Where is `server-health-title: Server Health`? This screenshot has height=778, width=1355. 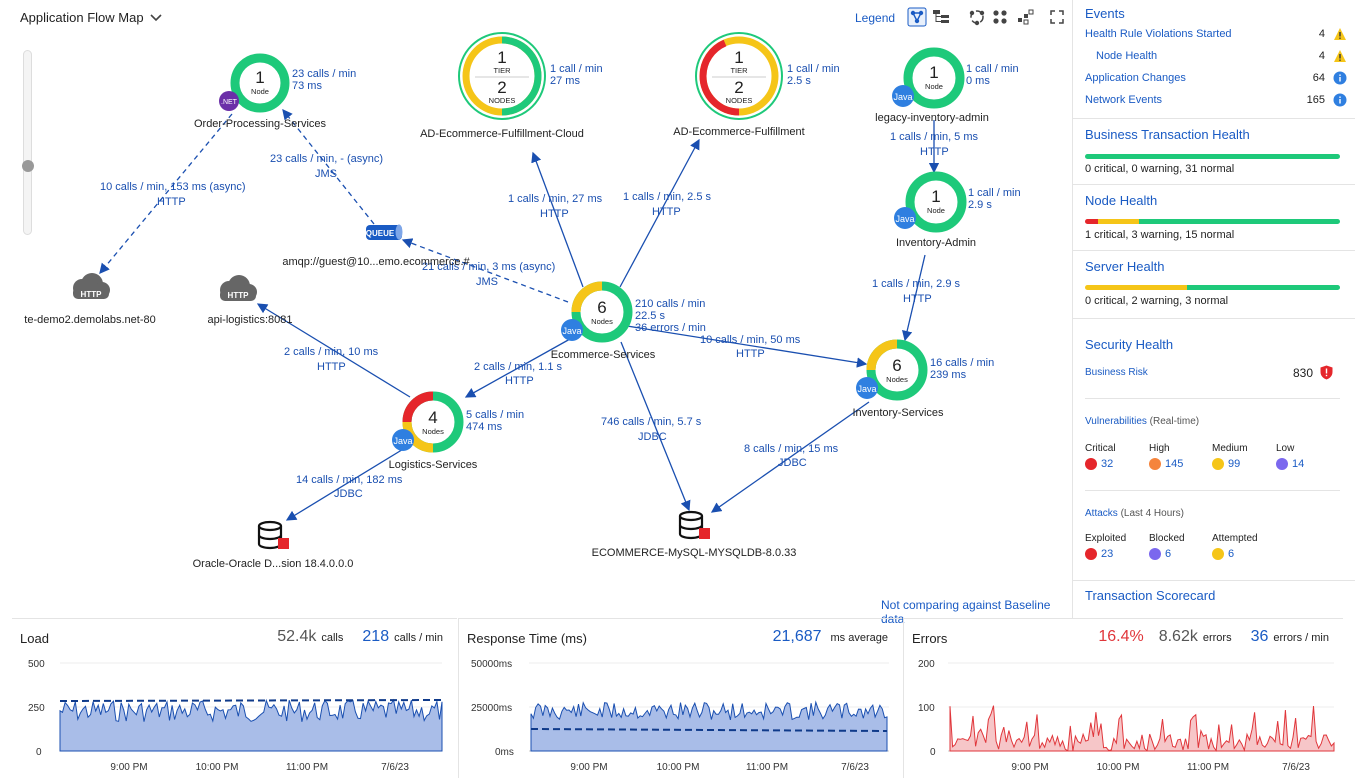
server-health-title: Server Health is located at coordinates (1124, 266).